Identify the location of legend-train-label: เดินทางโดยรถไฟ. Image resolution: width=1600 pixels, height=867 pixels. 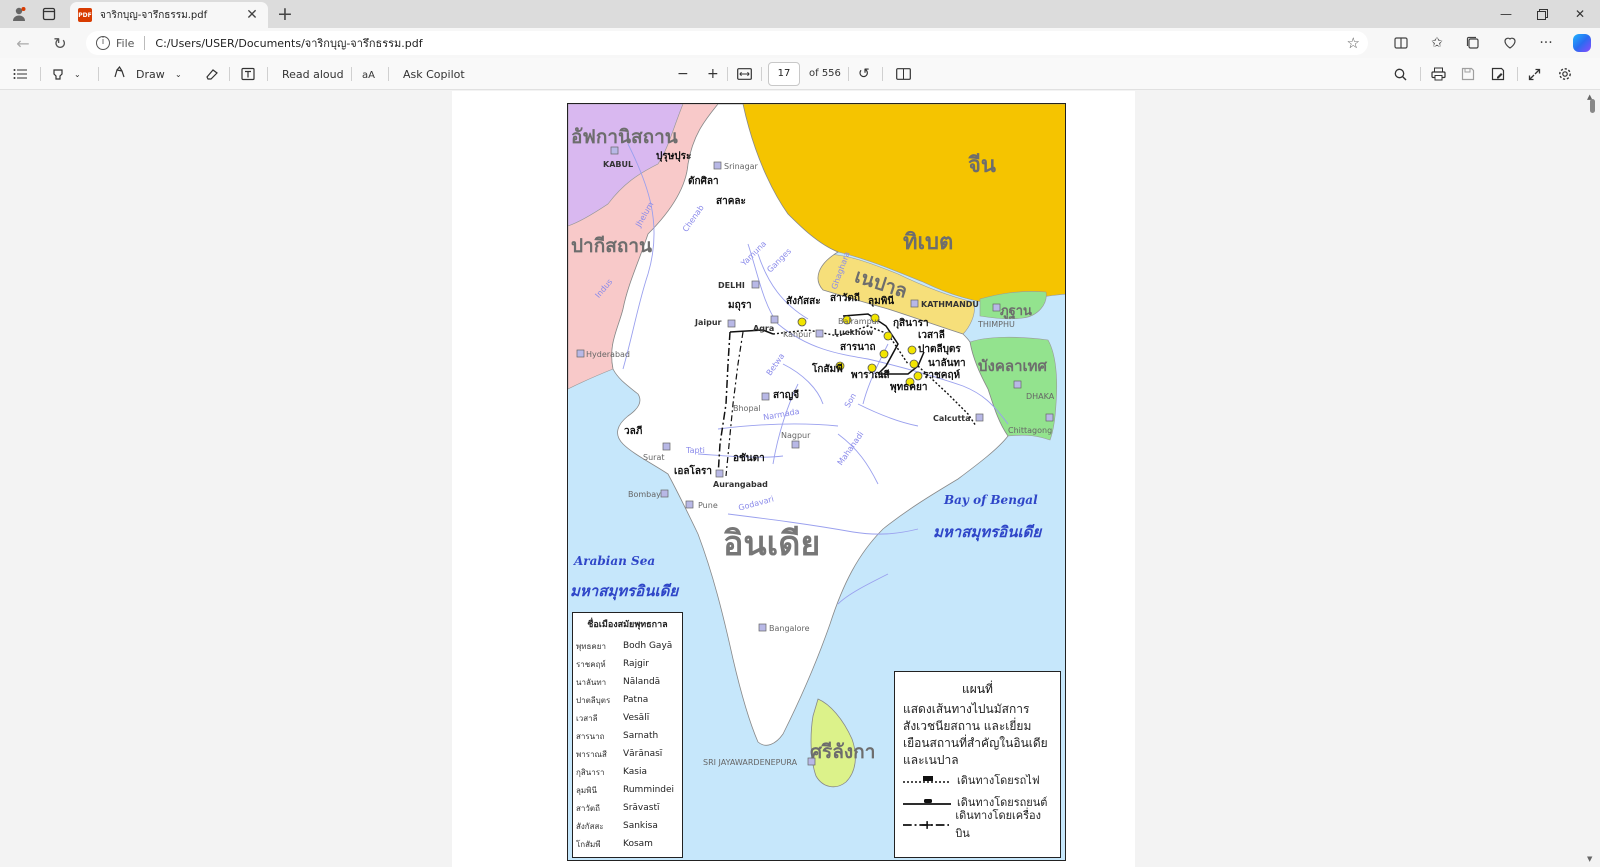
(998, 780).